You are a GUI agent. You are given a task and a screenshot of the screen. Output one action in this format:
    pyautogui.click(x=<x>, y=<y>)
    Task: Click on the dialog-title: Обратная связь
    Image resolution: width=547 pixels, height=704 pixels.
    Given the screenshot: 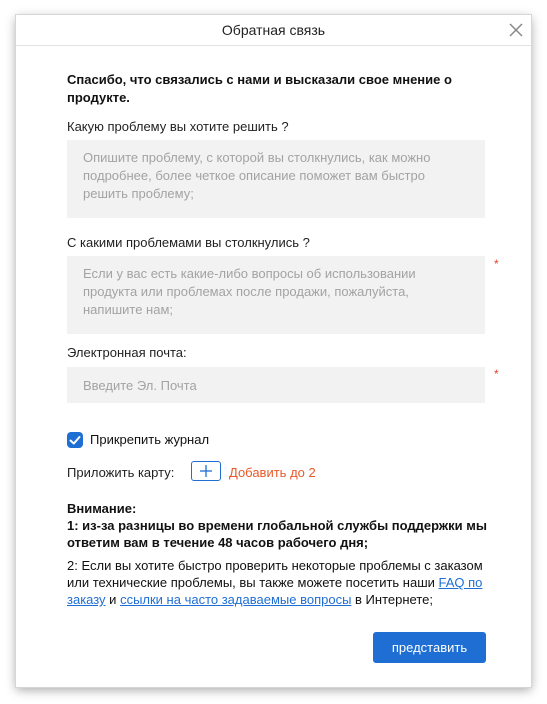 What is the action you would take?
    pyautogui.click(x=273, y=30)
    